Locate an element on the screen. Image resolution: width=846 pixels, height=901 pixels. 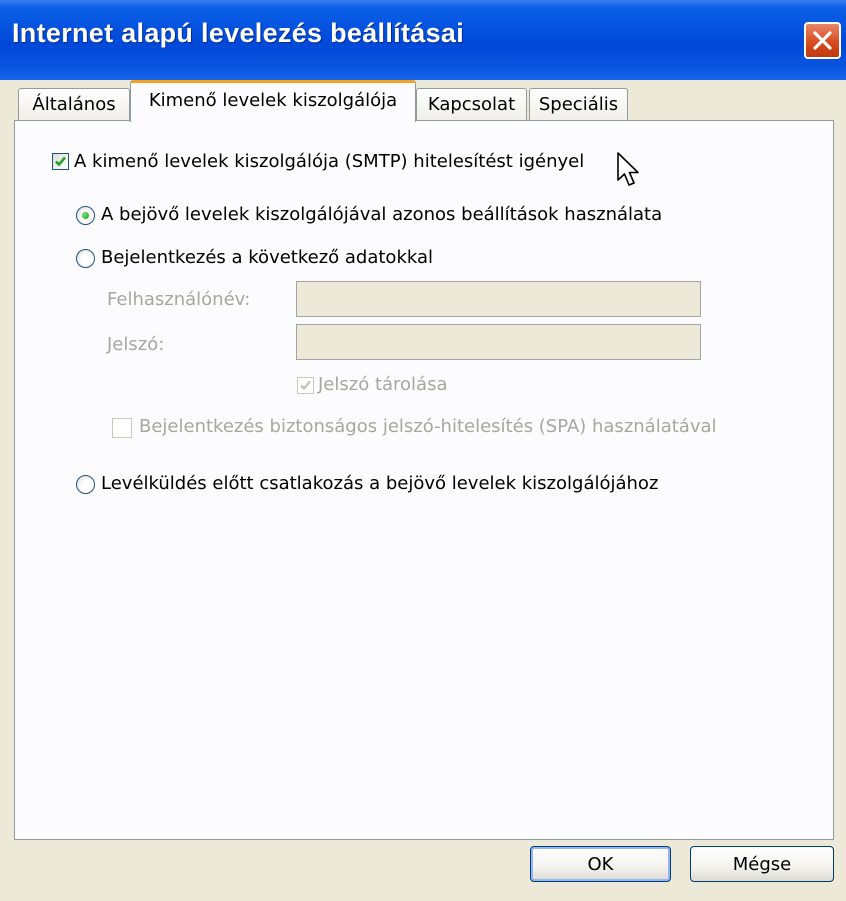
window-title: Internet alapú levelezés beállításai is located at coordinates (238, 33).